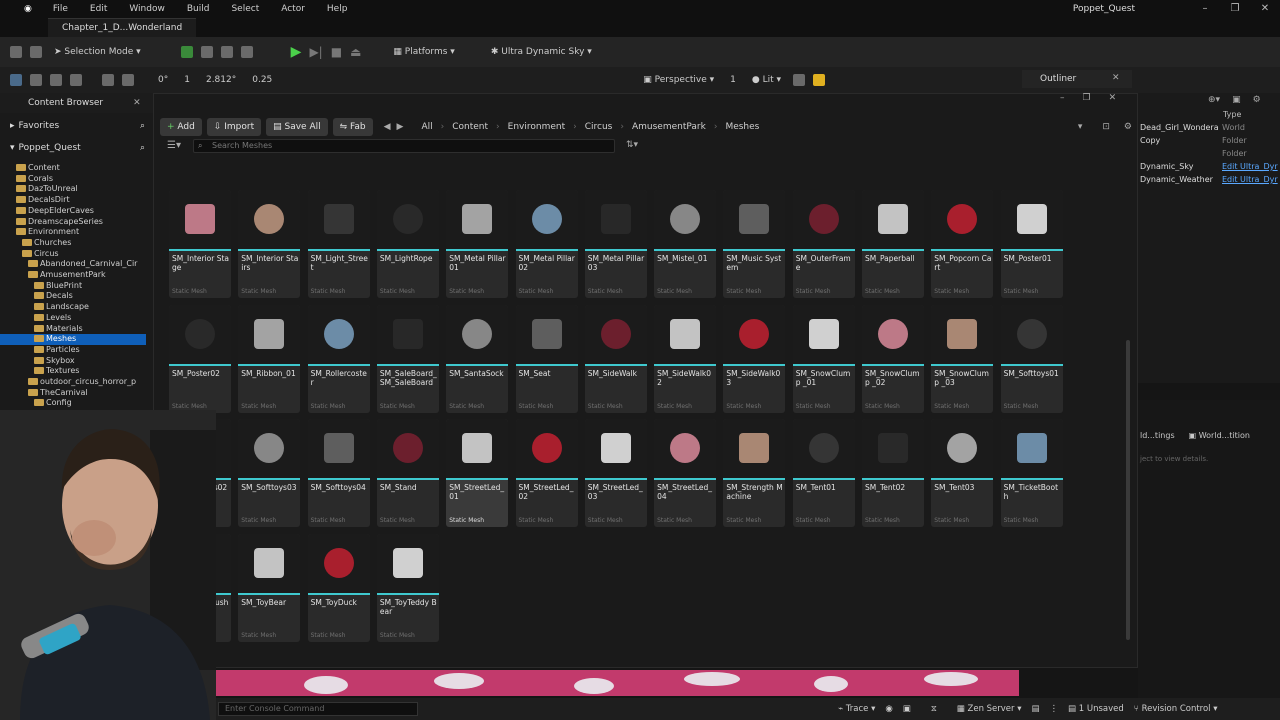 The width and height of the screenshot is (1280, 720). What do you see at coordinates (615, 473) in the screenshot?
I see `asset-tile: SM_StreetLed_ 03 Static Mesh` at bounding box center [615, 473].